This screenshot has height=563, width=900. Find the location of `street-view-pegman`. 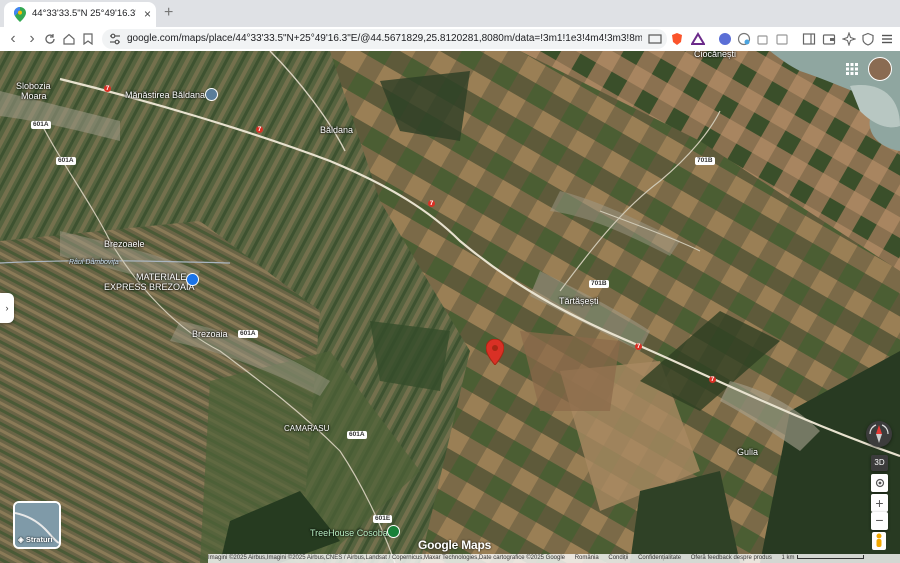

street-view-pegman is located at coordinates (879, 541).